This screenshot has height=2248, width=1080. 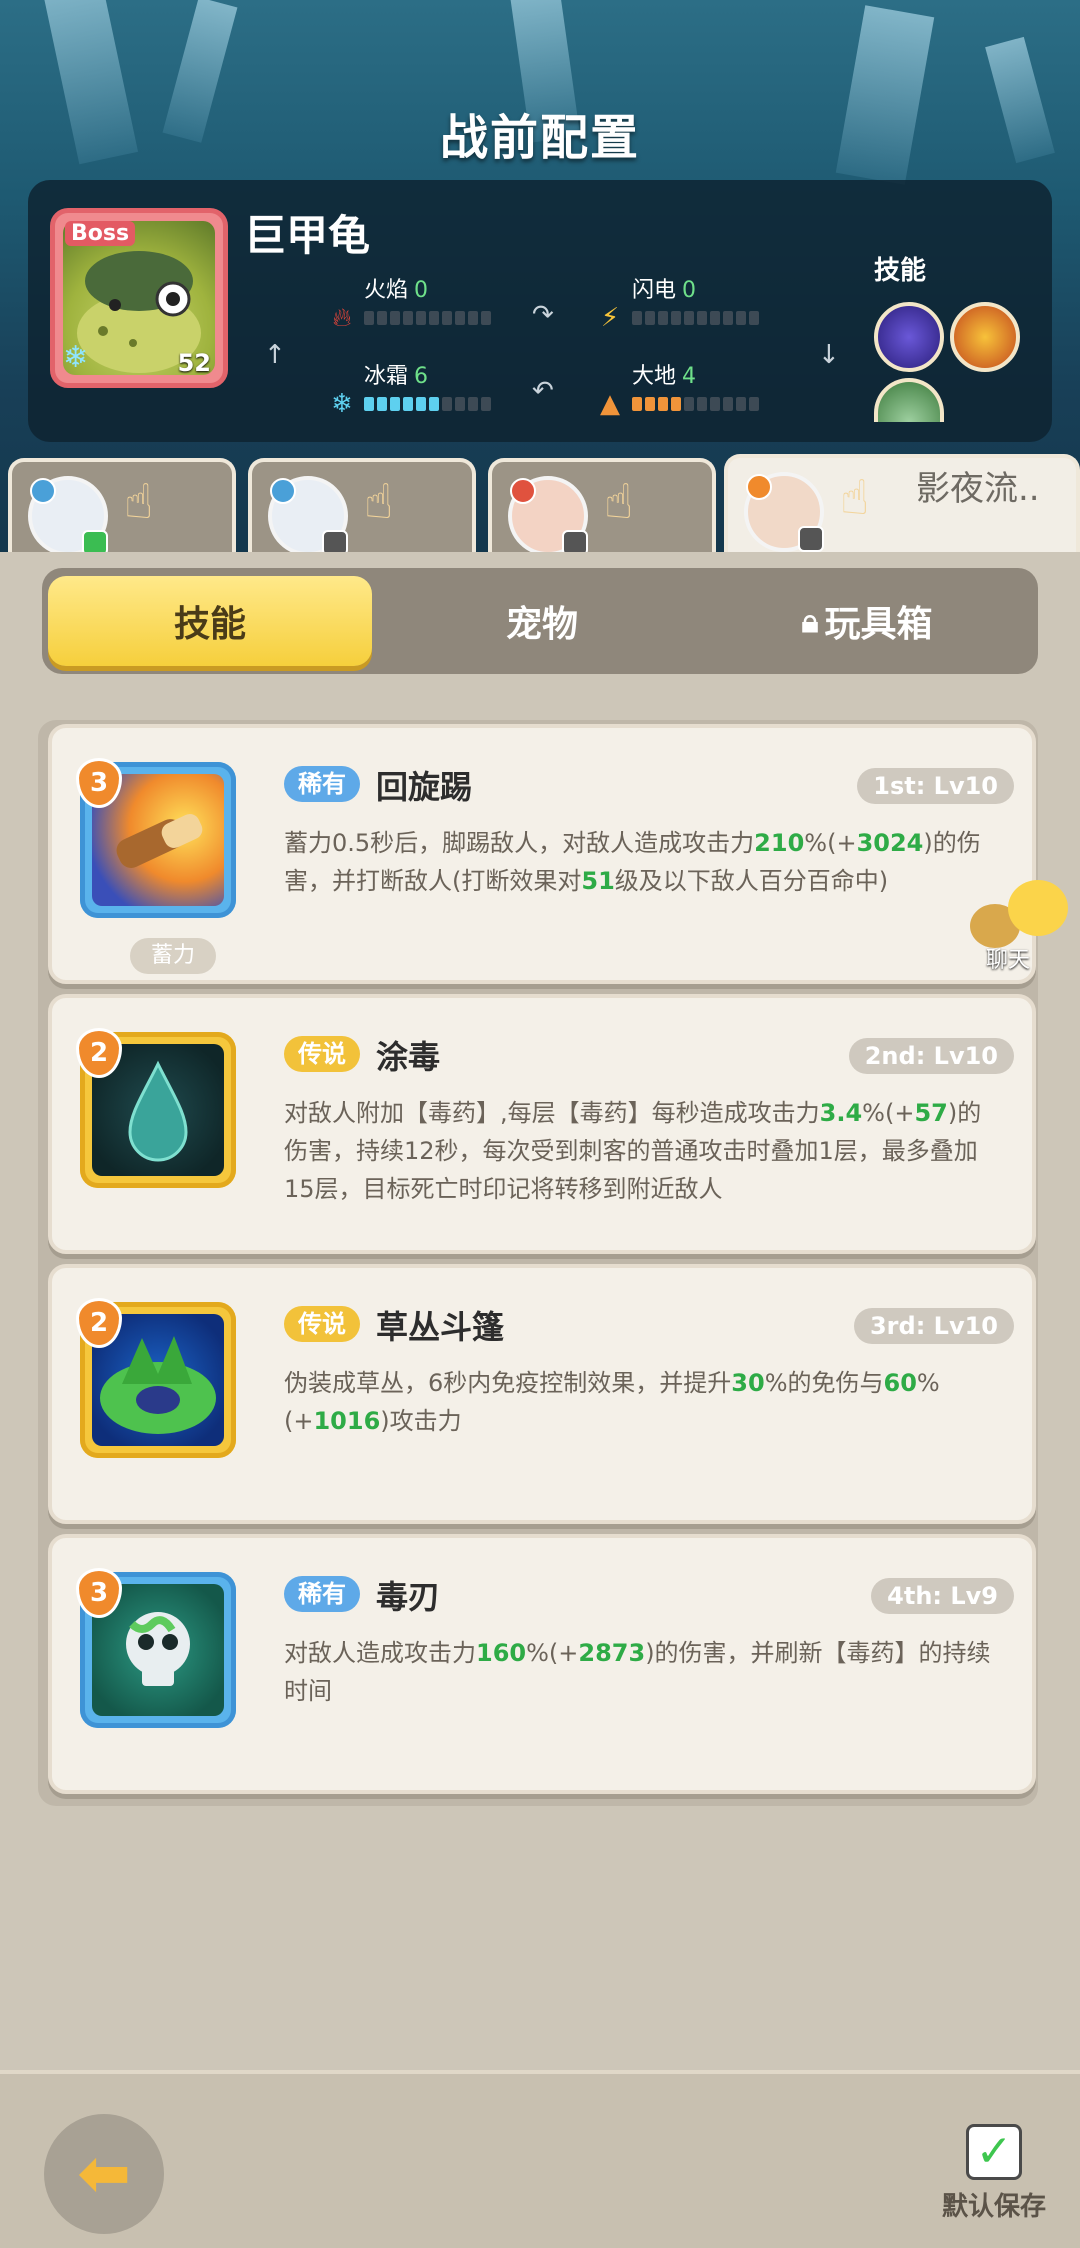 I want to click on stat-lightning-bar, so click(x=695, y=318).